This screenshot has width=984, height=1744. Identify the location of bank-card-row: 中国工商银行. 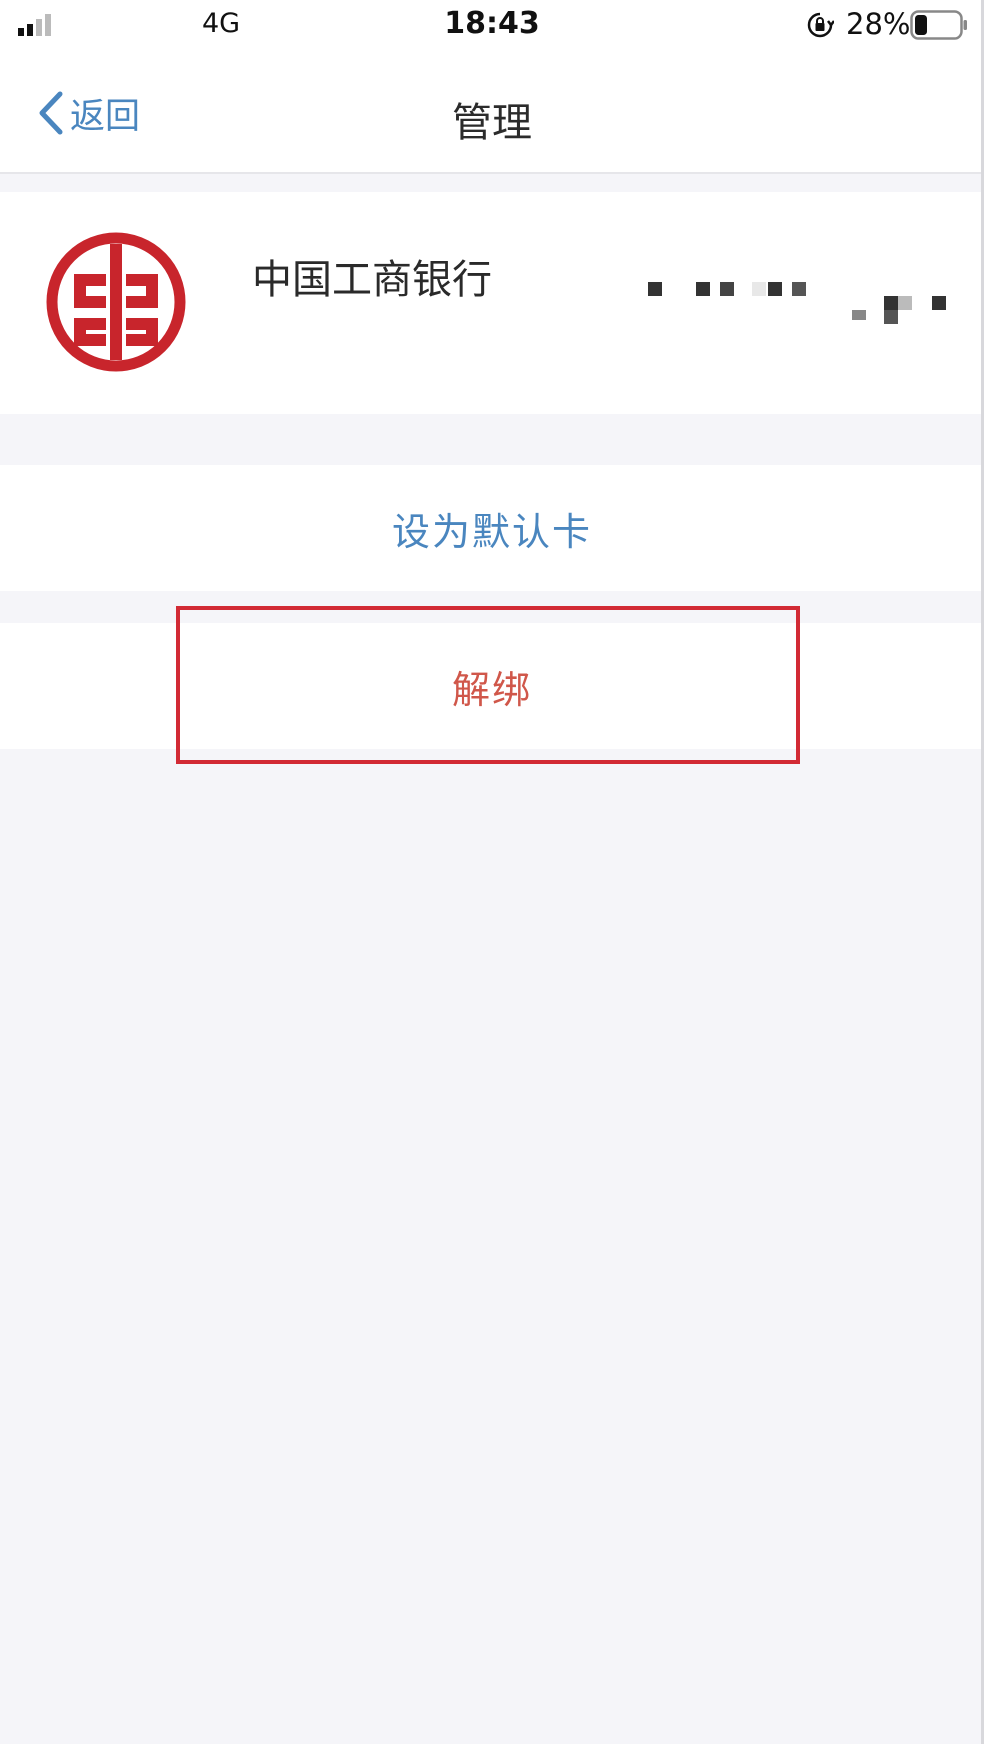
(492, 303).